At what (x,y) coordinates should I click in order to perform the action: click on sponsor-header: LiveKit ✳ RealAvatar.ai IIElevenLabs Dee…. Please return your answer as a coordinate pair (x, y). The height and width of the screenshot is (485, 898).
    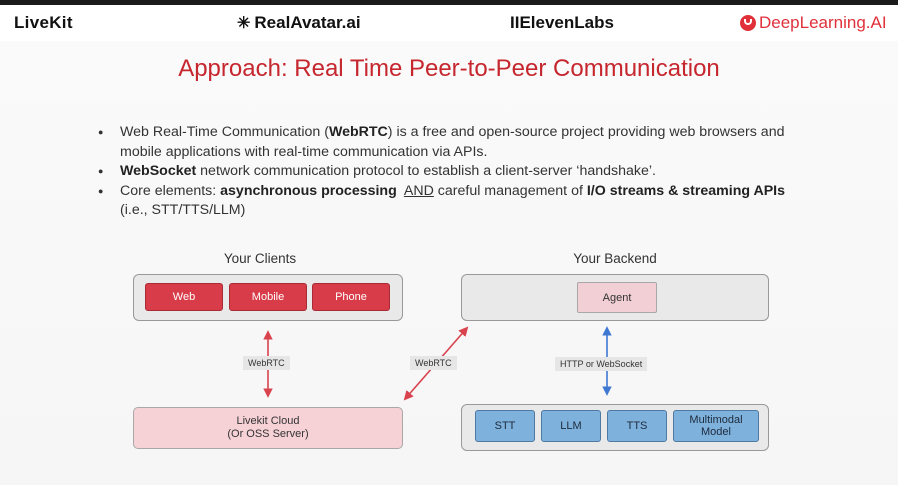
    Looking at the image, I should click on (449, 23).